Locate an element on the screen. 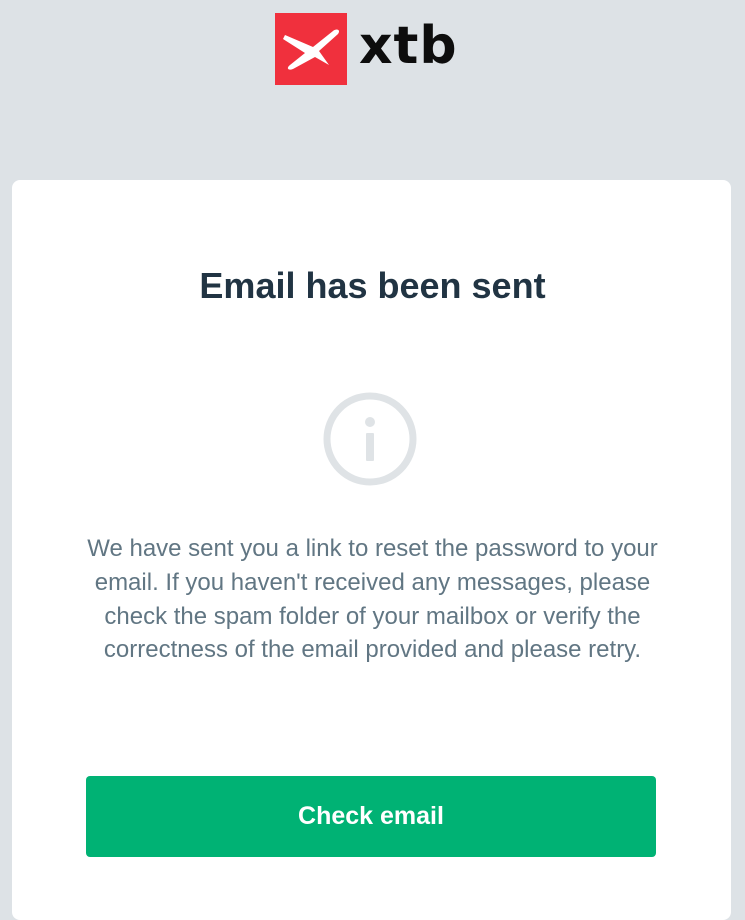 The image size is (745, 920). xtb-logo: xtb is located at coordinates (366, 49).